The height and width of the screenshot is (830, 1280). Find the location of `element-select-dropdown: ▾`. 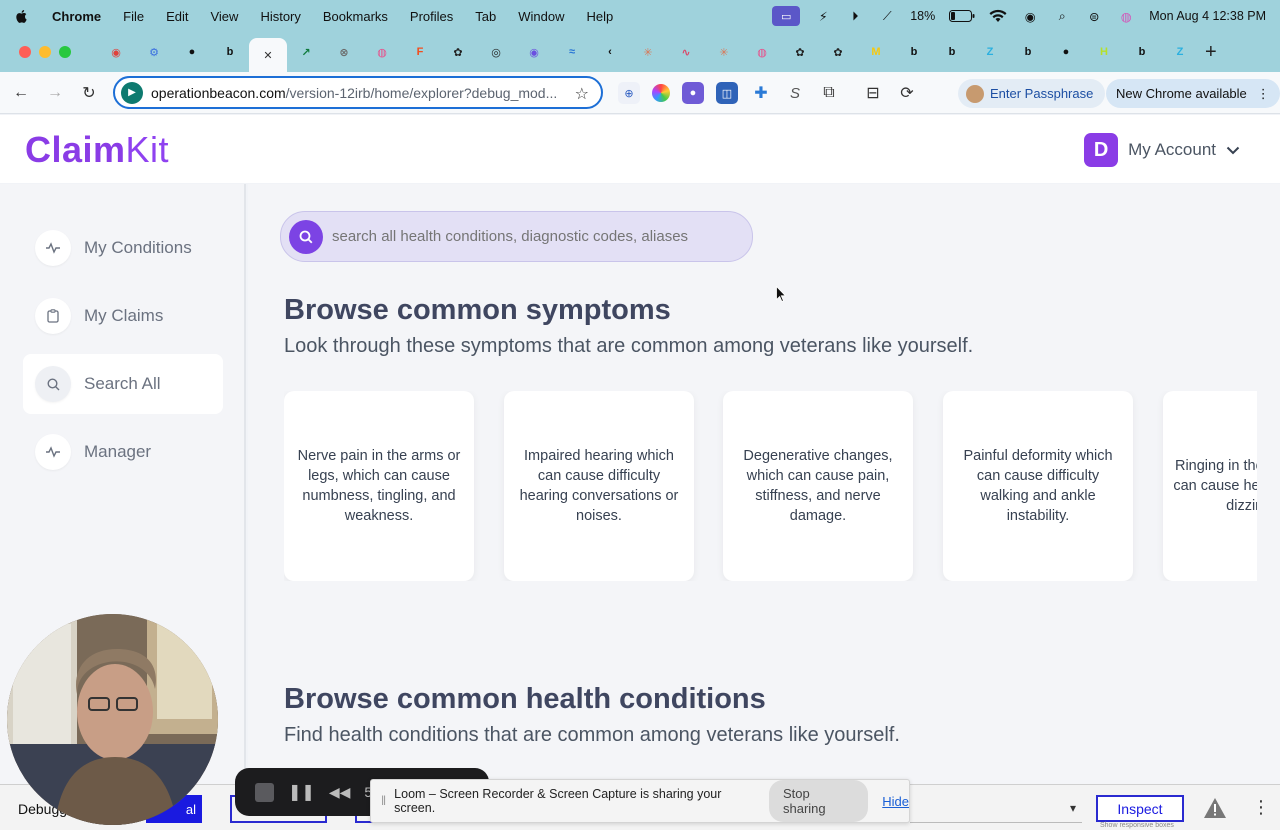

element-select-dropdown: ▾ is located at coordinates (996, 809).